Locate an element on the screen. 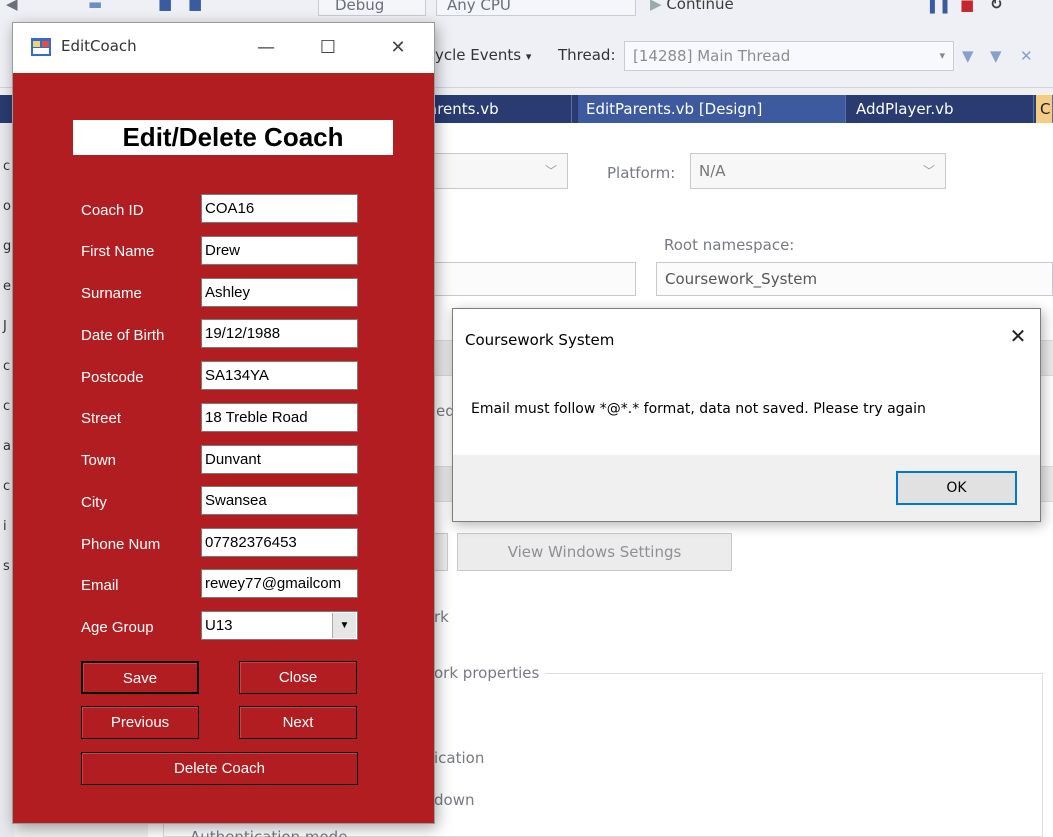 This screenshot has width=1053, height=837. play-icon: ▶ is located at coordinates (656, 6).